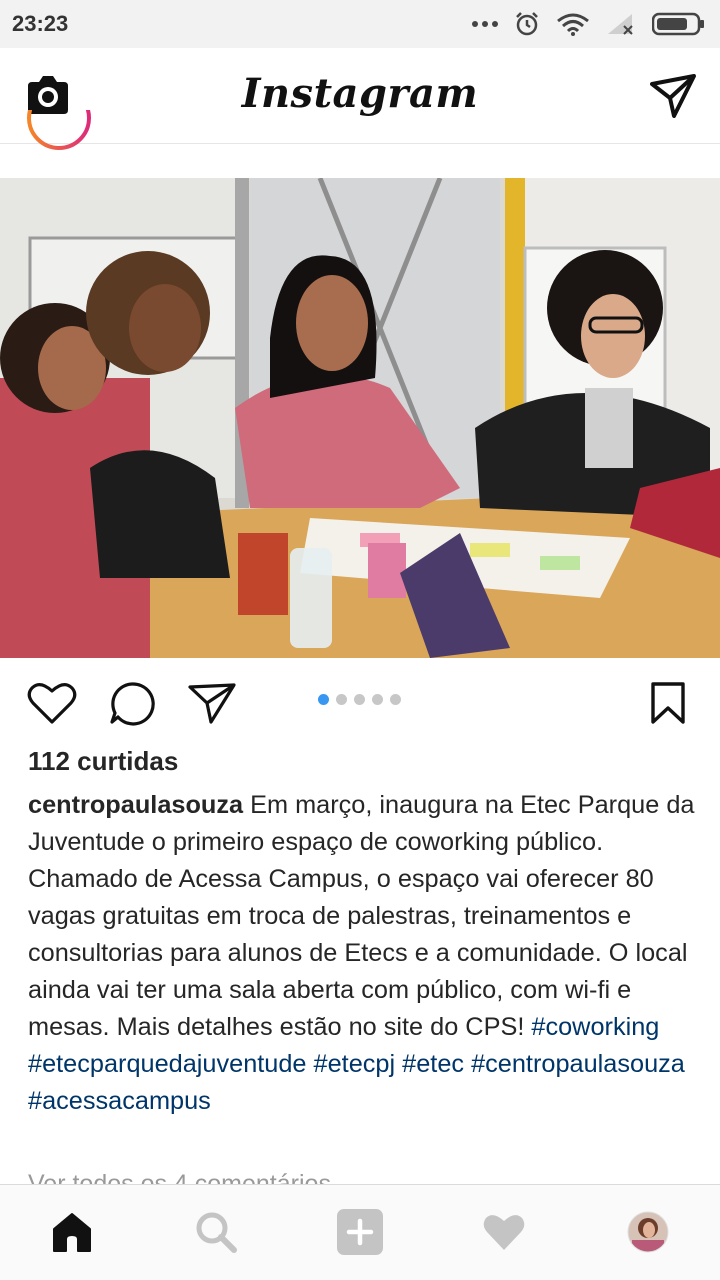 The width and height of the screenshot is (720, 1280). What do you see at coordinates (433, 1064) in the screenshot?
I see `hashtag: #etec` at bounding box center [433, 1064].